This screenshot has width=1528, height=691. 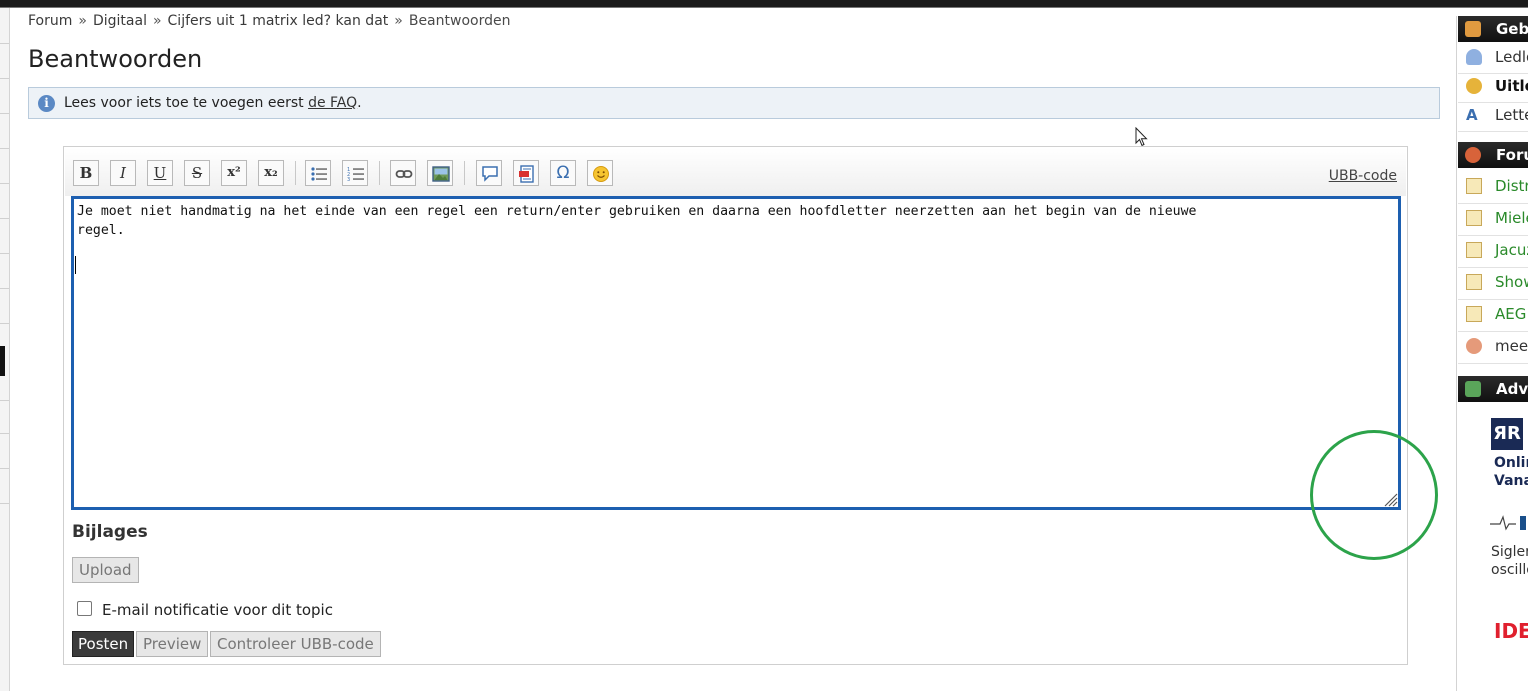 What do you see at coordinates (1141, 137) in the screenshot?
I see `mouse-pointer-icon` at bounding box center [1141, 137].